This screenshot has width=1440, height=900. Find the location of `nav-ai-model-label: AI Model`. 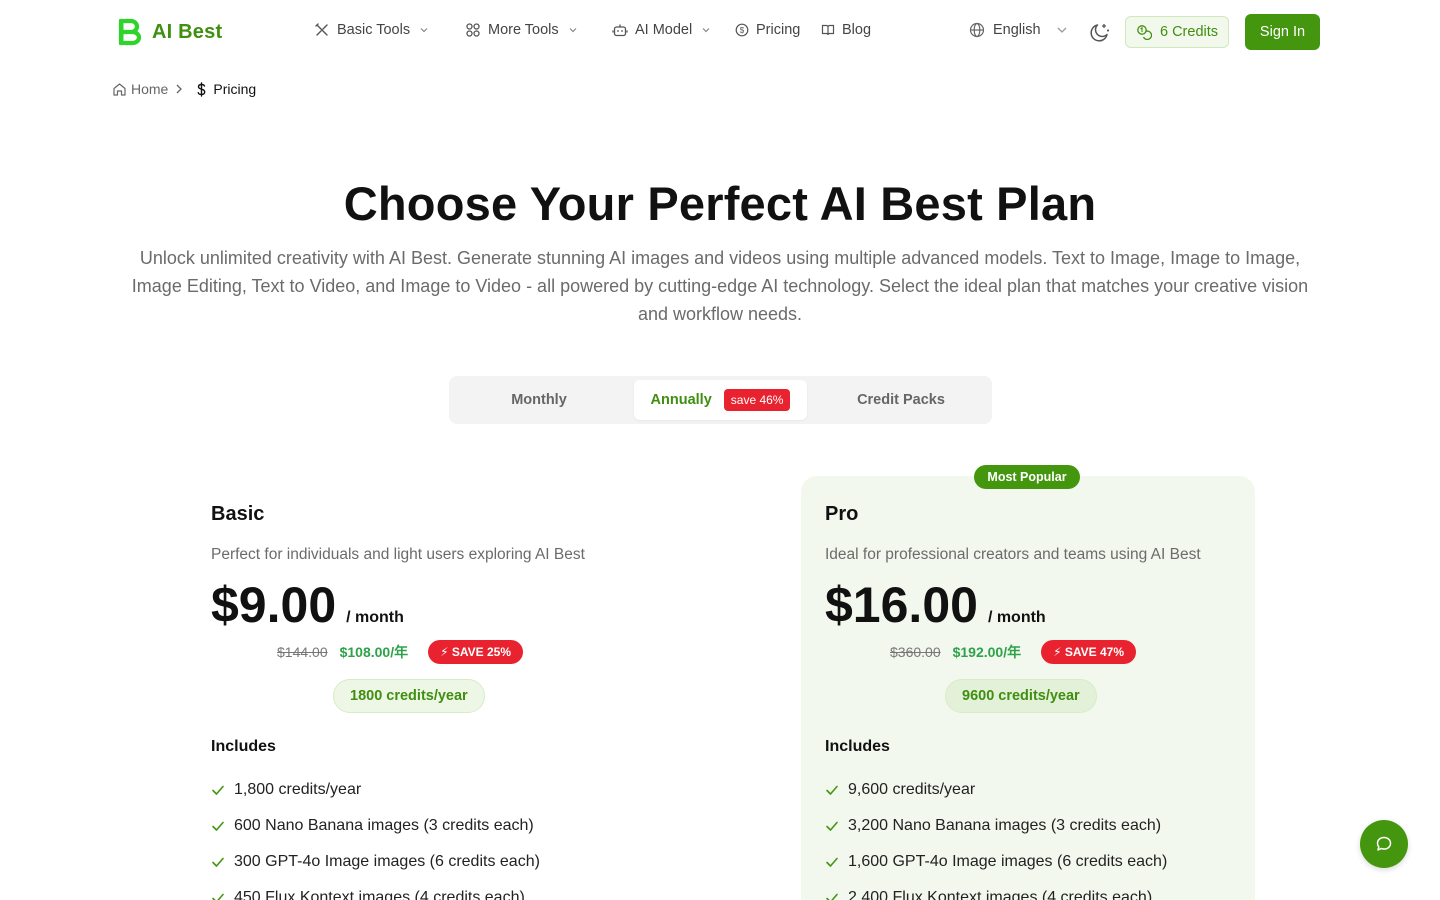

nav-ai-model-label: AI Model is located at coordinates (664, 30).